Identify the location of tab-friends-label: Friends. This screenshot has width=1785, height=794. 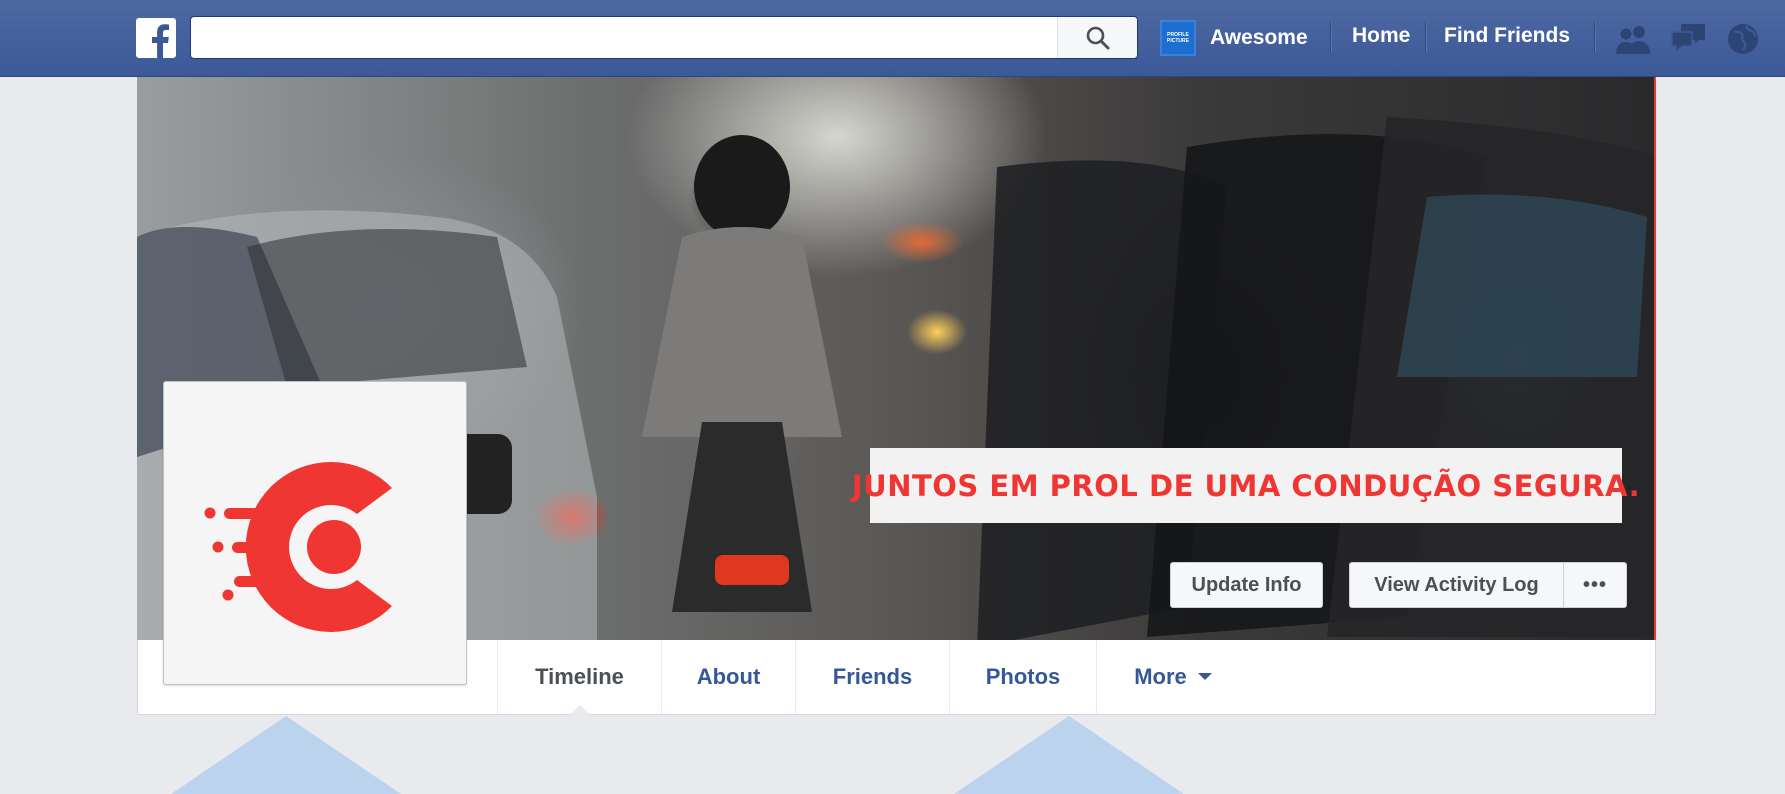
(872, 676).